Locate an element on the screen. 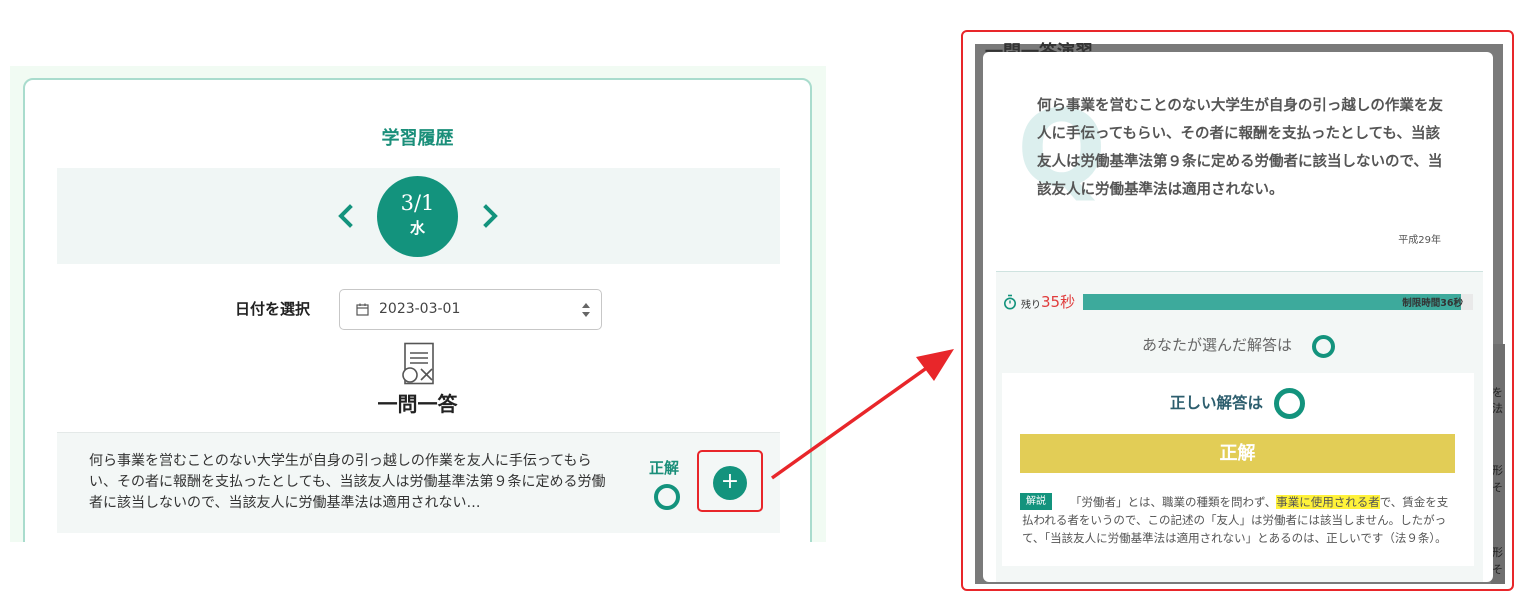 This screenshot has height=604, width=1525. chosen-answer-label: あなたが選んだ解答は is located at coordinates (1217, 345).